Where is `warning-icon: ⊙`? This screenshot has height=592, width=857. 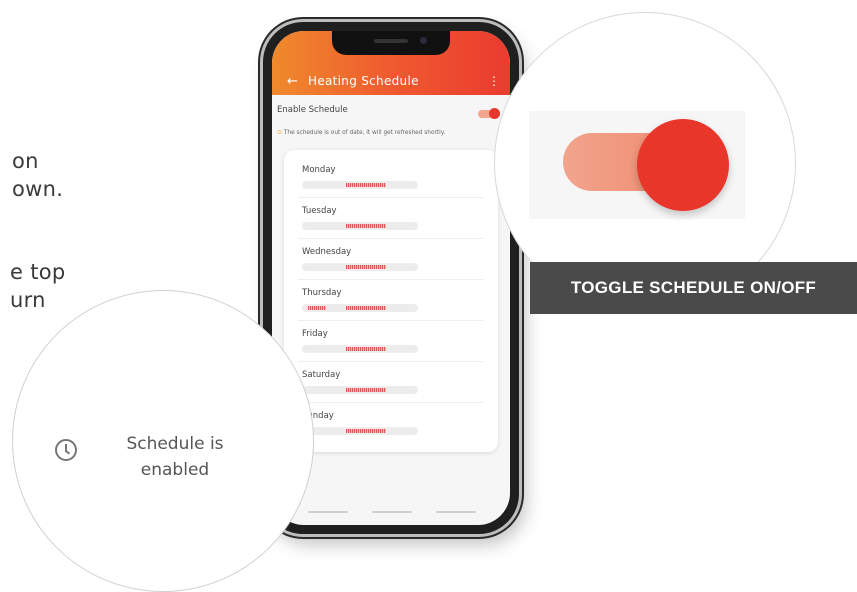 warning-icon: ⊙ is located at coordinates (279, 133).